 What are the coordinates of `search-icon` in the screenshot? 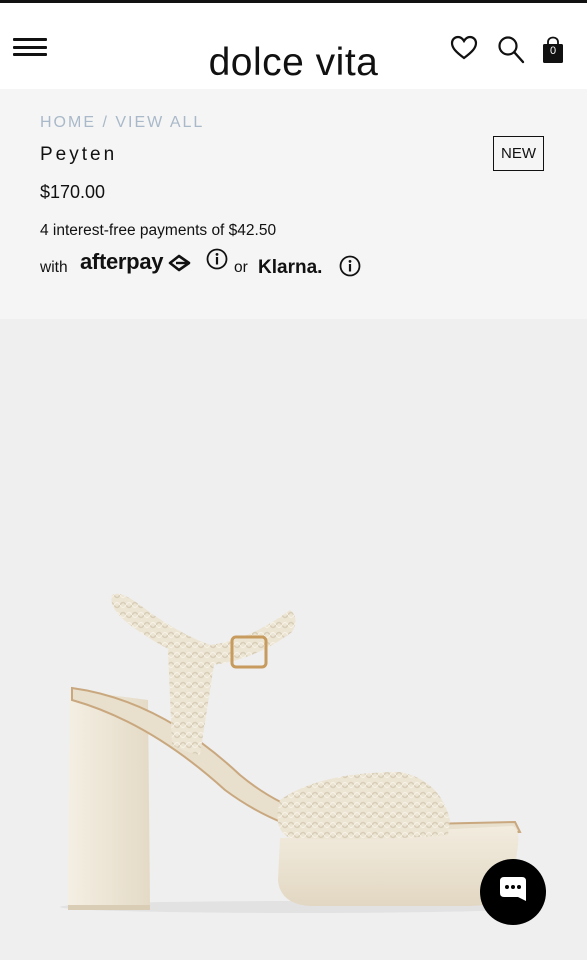 It's located at (511, 50).